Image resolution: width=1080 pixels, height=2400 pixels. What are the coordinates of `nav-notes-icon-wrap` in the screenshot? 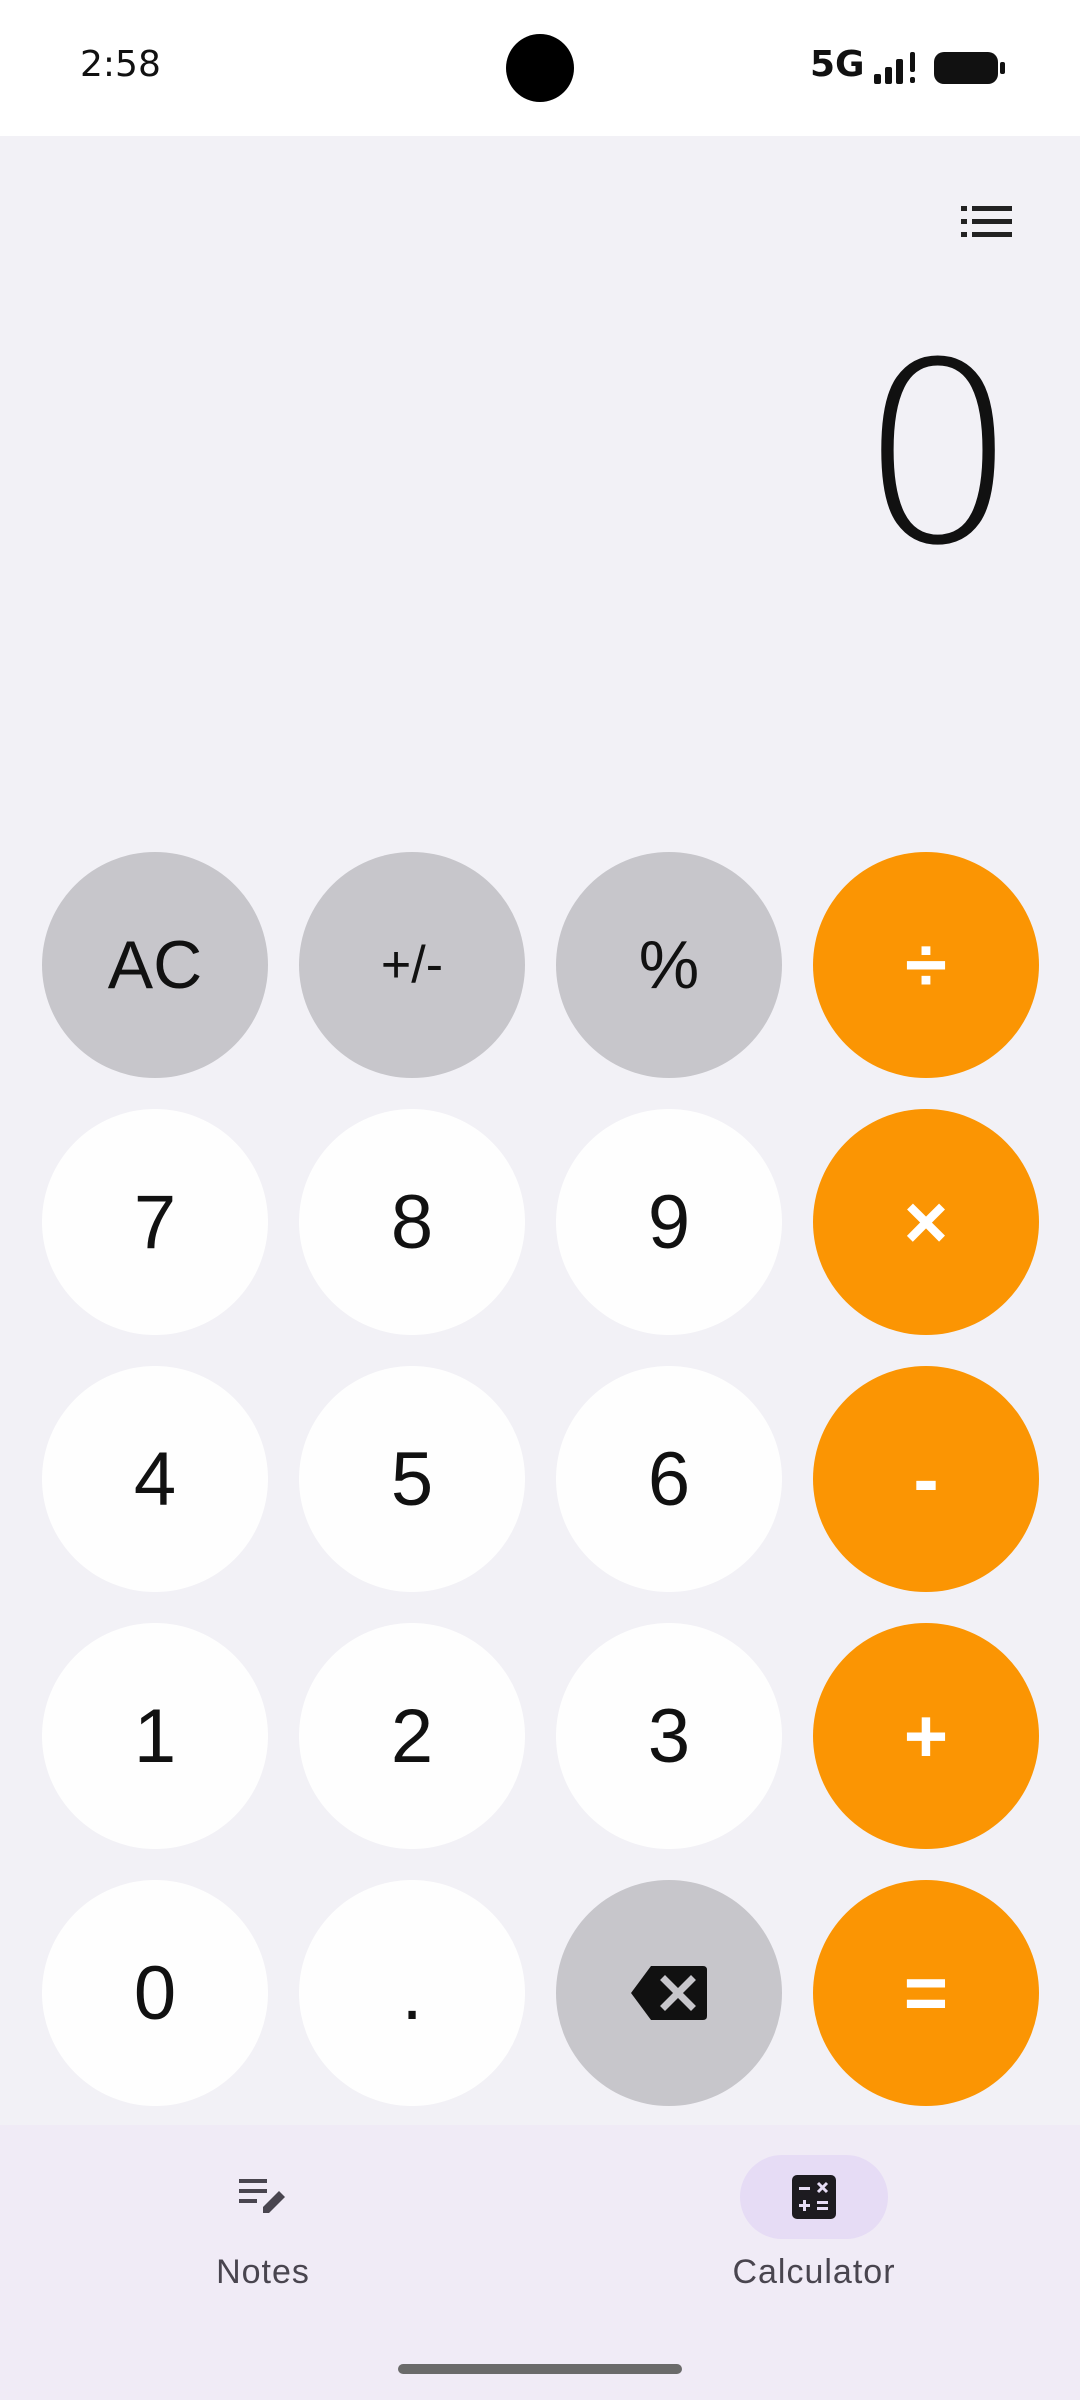 It's located at (263, 2197).